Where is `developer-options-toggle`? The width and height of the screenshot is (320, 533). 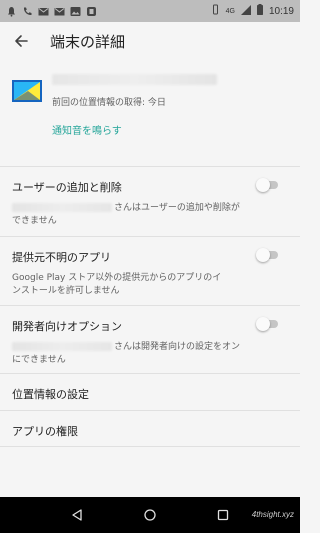
developer-options-toggle is located at coordinates (268, 324).